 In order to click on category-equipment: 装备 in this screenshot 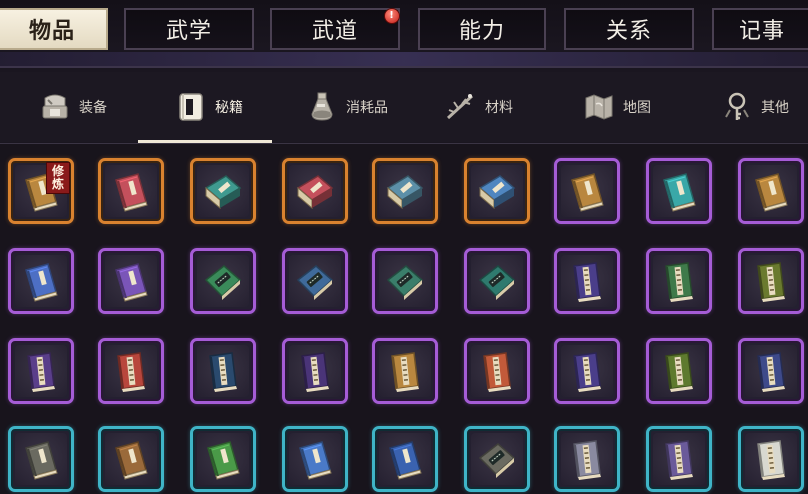, I will do `click(72, 107)`.